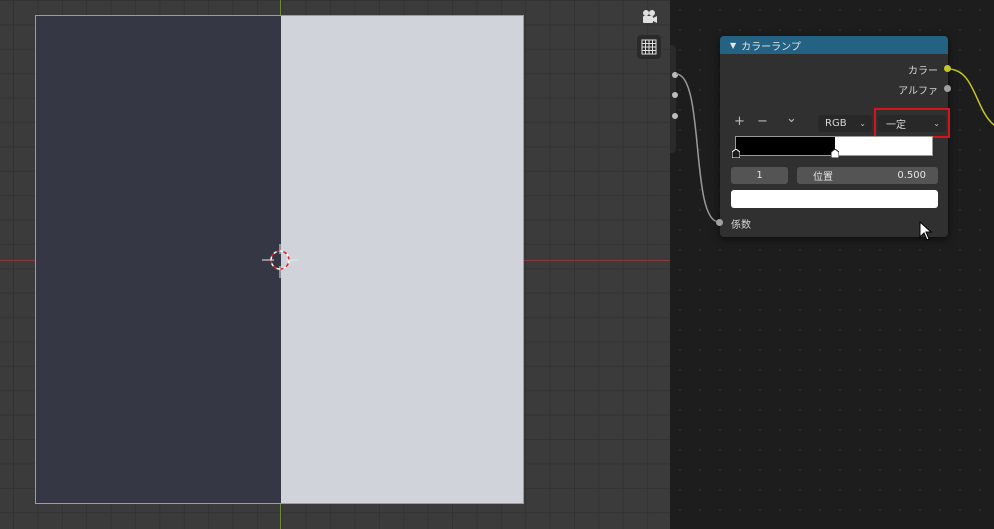 The image size is (994, 529). Describe the element at coordinates (834, 45) in the screenshot. I see `node-header: ▼ カラーランプ` at that location.